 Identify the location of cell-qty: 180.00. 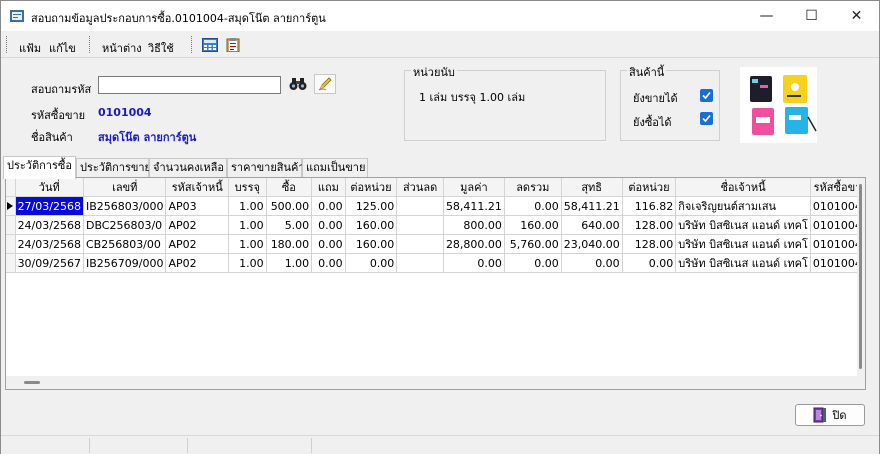
(289, 244).